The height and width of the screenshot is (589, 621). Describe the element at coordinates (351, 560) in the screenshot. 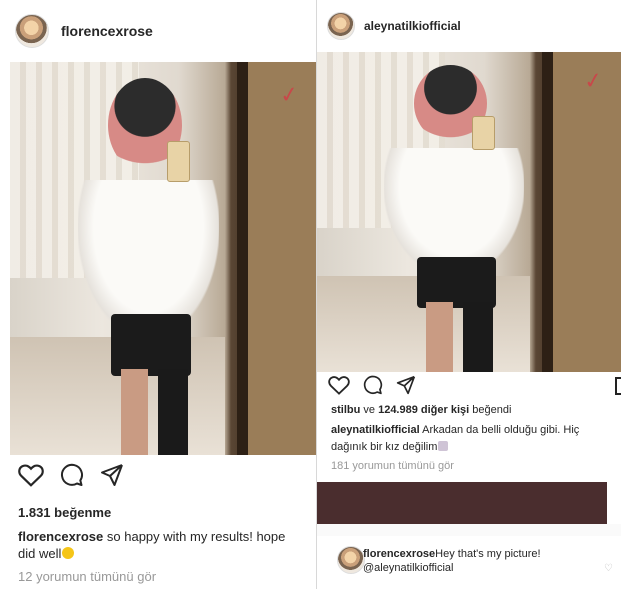

I see `commenter-avatar` at that location.